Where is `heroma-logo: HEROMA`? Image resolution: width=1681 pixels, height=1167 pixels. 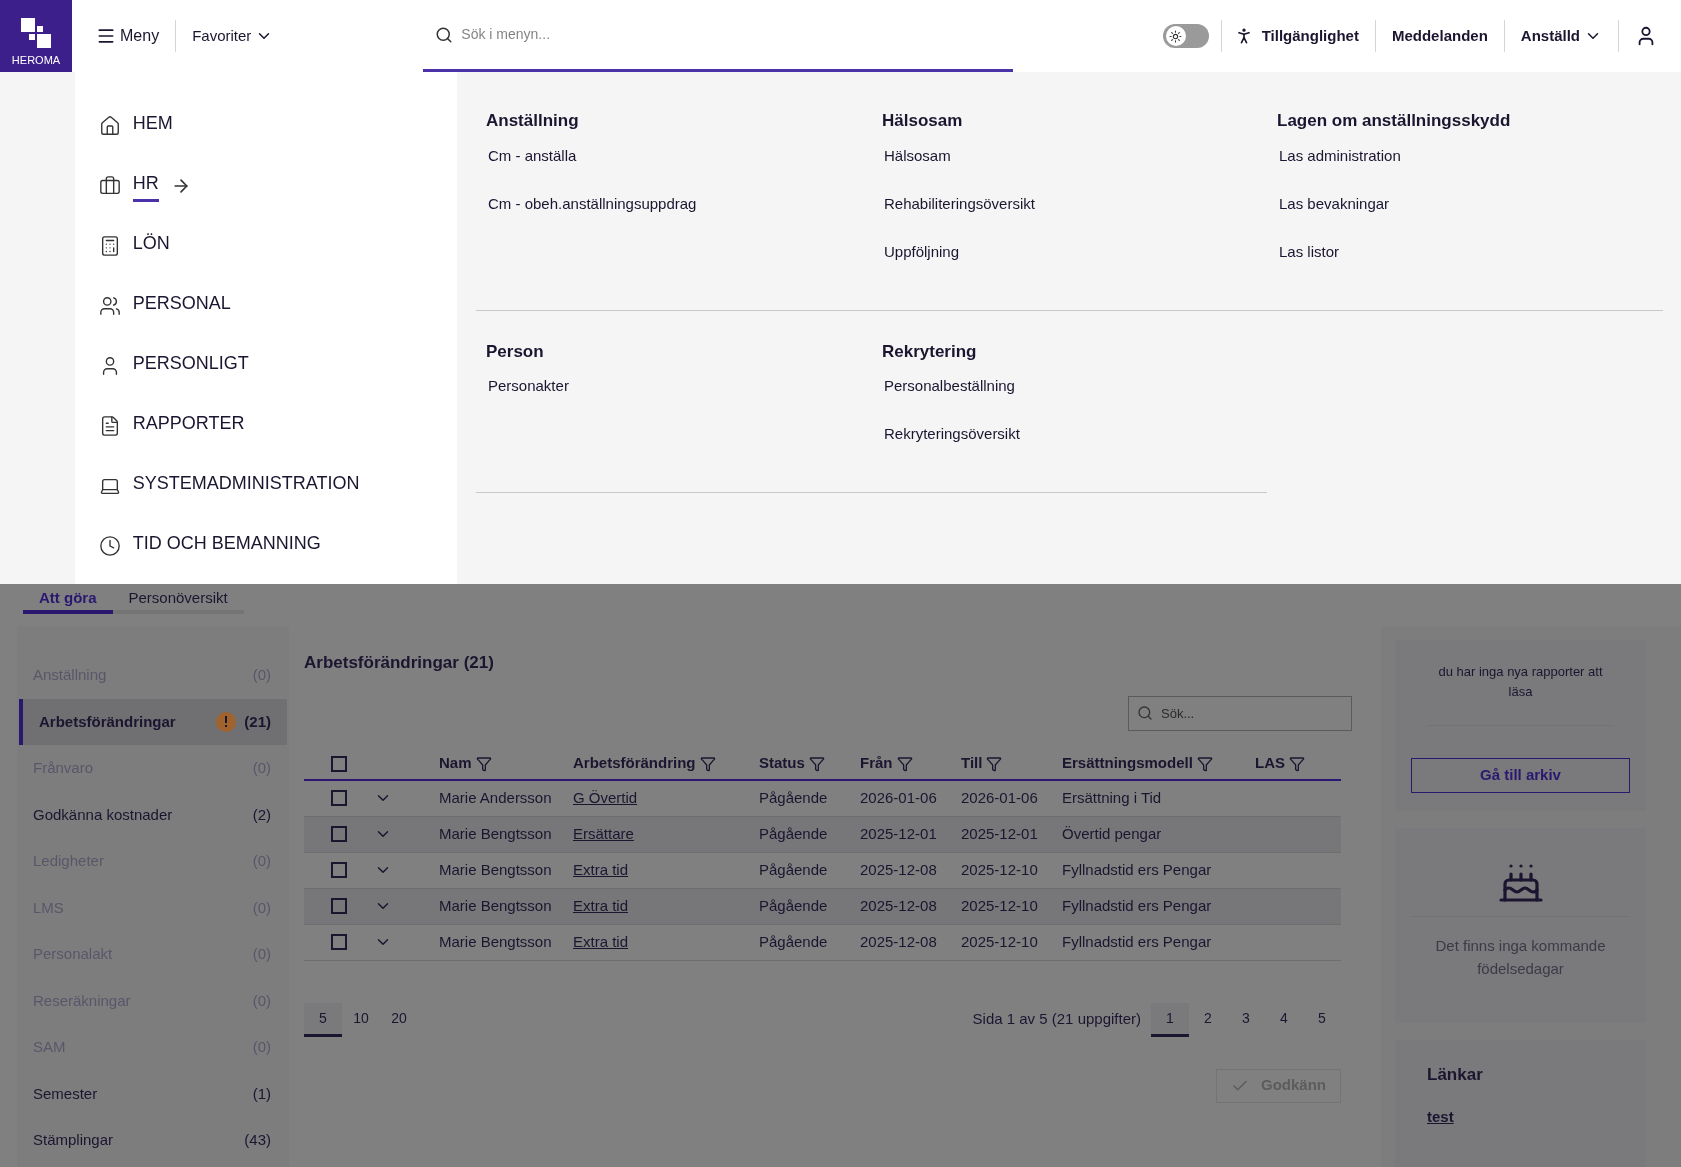
heroma-logo: HEROMA is located at coordinates (36, 36).